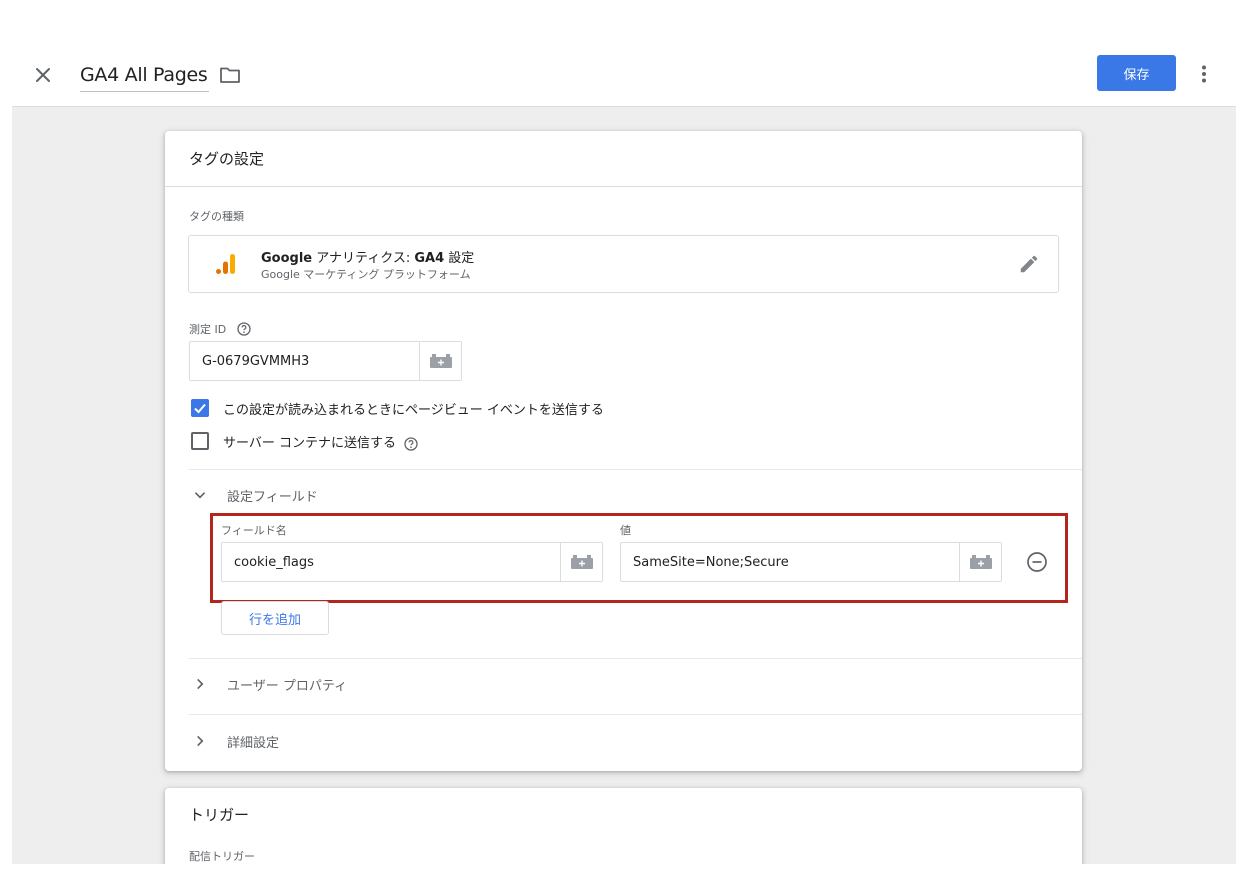  Describe the element at coordinates (226, 158) in the screenshot. I see `tag-configuration-title: タグの設定` at that location.